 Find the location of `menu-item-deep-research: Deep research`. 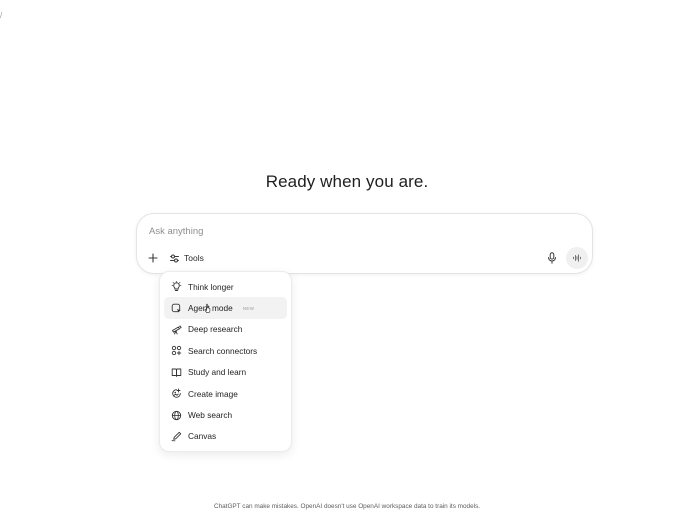

menu-item-deep-research: Deep research is located at coordinates (225, 329).